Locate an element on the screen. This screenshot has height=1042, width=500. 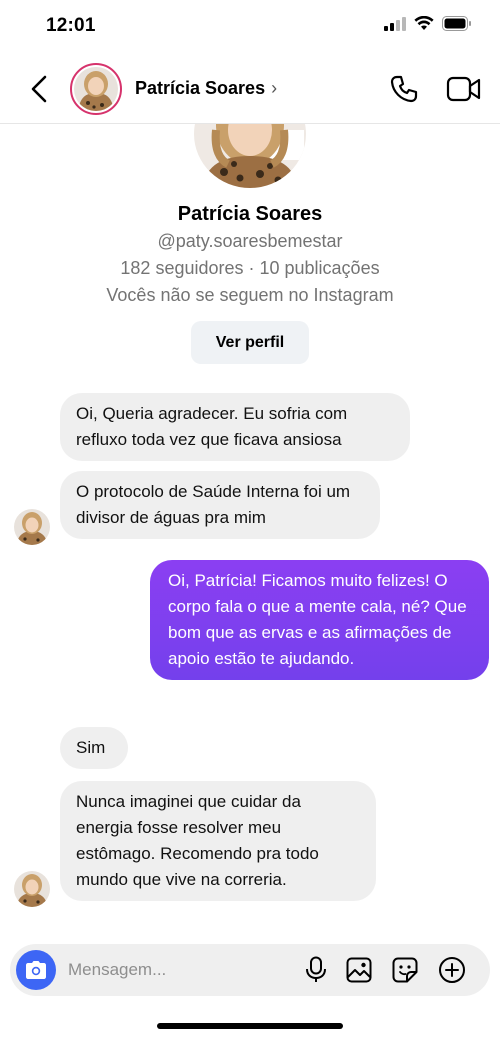
microphone-icon is located at coordinates (316, 969).